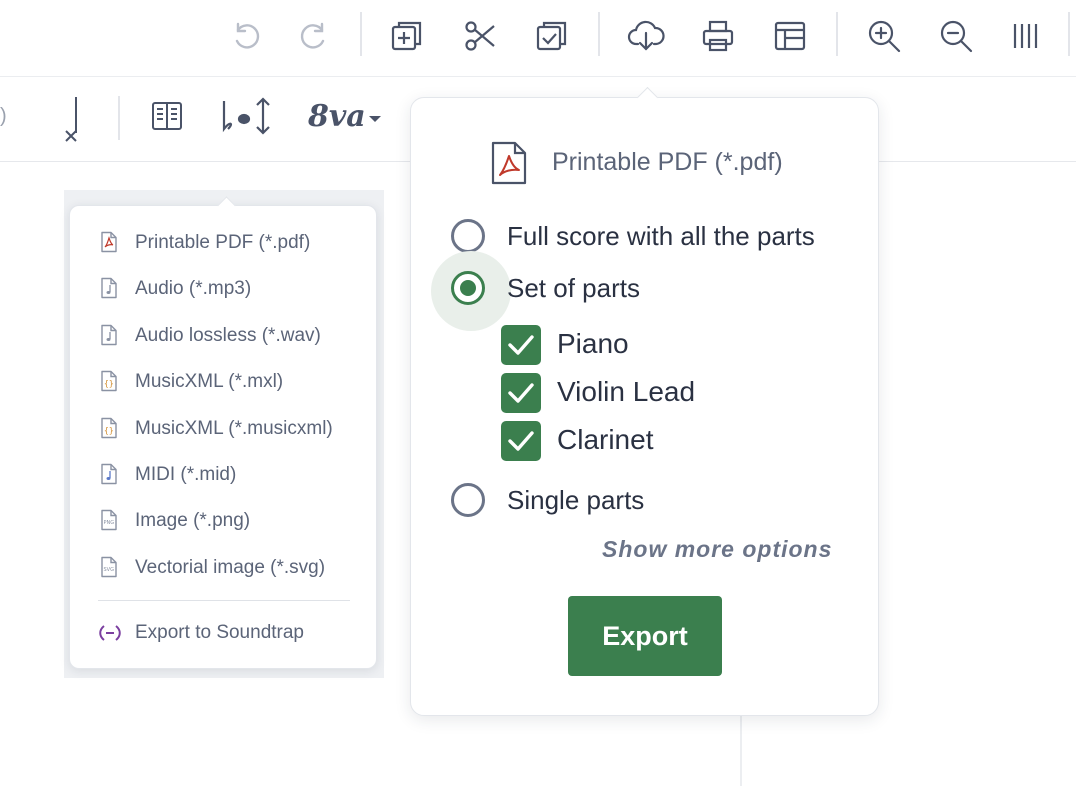 This screenshot has height=786, width=1076. What do you see at coordinates (573, 288) in the screenshot?
I see `option-set-of-parts-label: Set of parts` at bounding box center [573, 288].